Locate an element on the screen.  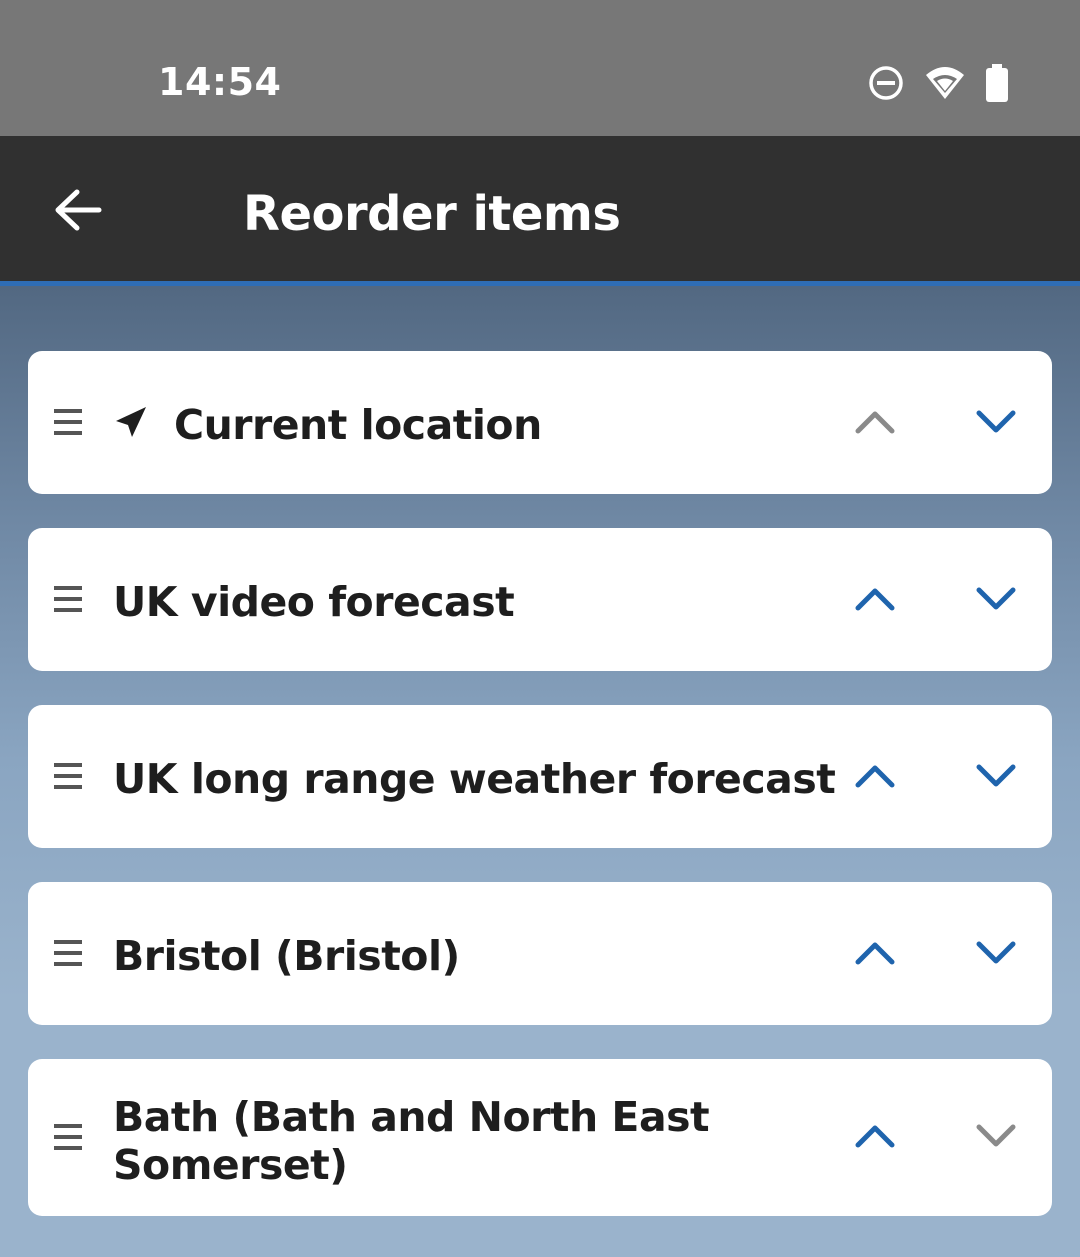
list-item-bristol: Bristol (Bristol) is located at coordinates (540, 953).